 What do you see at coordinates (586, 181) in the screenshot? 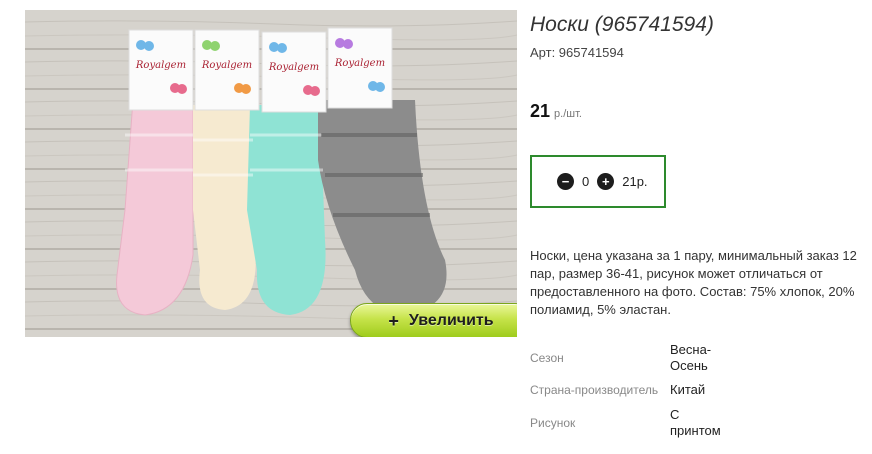
I see `quantity-value: 0` at bounding box center [586, 181].